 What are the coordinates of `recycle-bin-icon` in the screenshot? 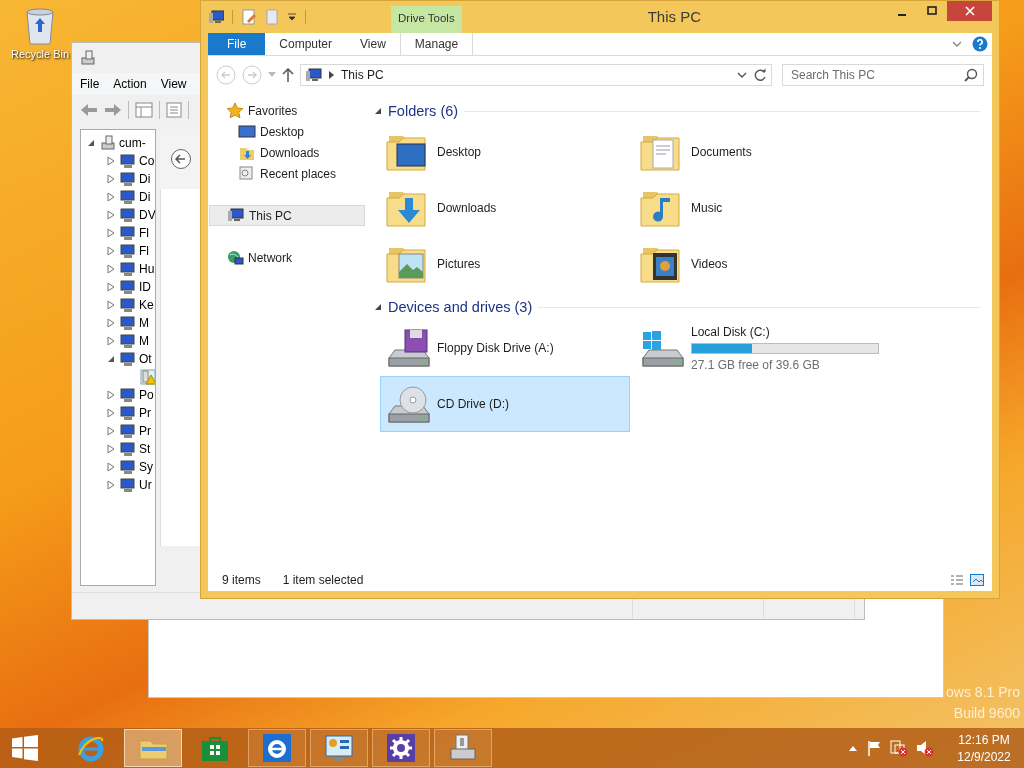 It's located at (40, 26).